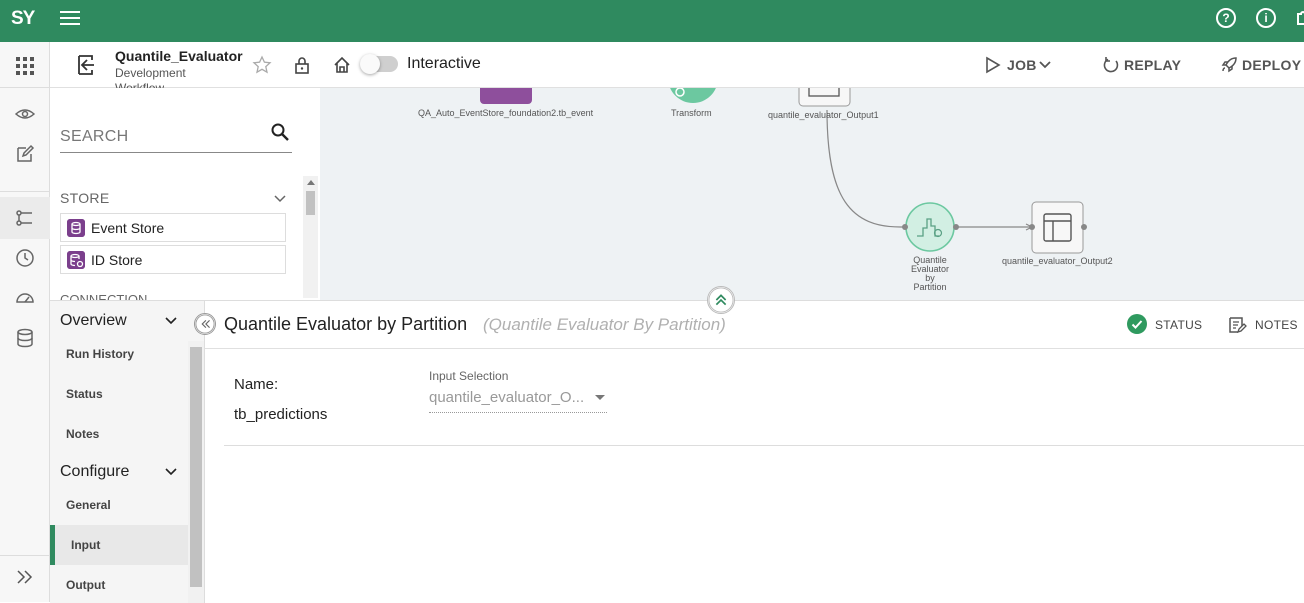  I want to click on replay-button: REPLAY, so click(1141, 65).